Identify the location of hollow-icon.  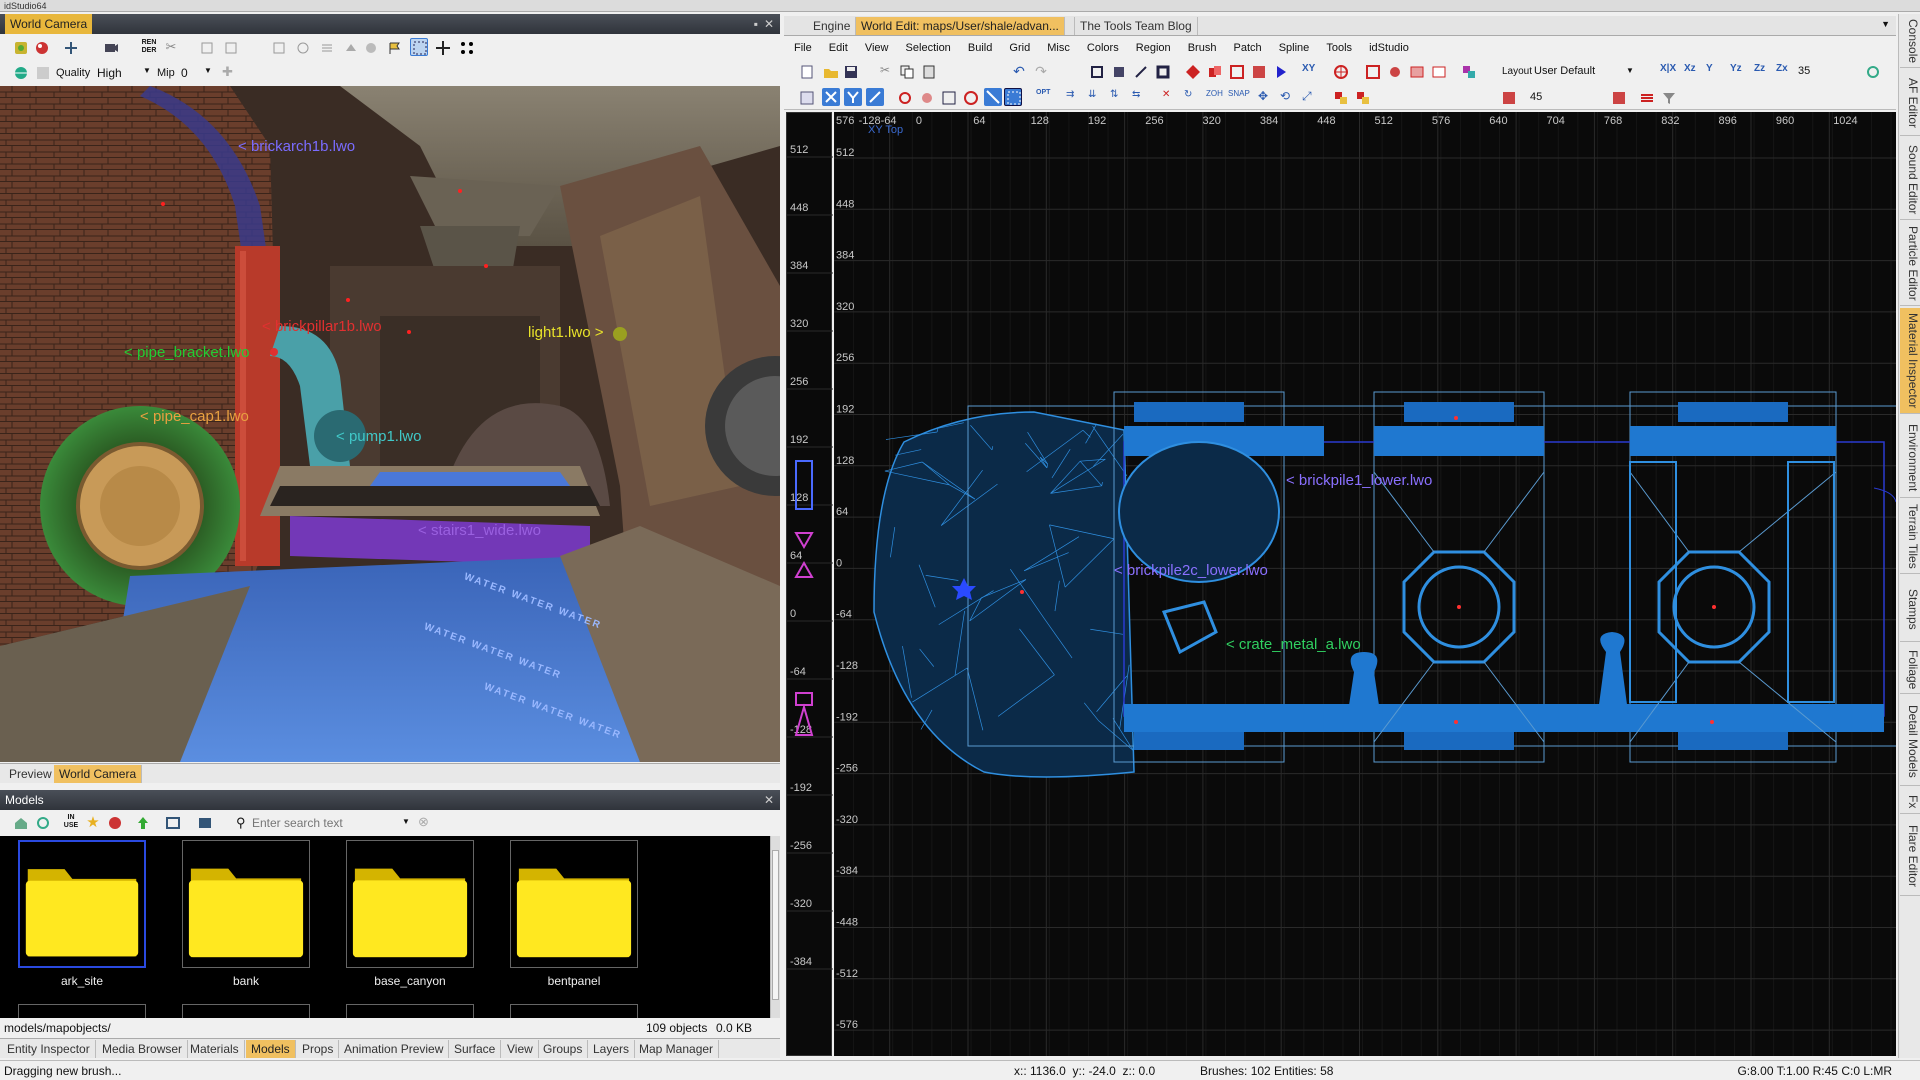
(1163, 72).